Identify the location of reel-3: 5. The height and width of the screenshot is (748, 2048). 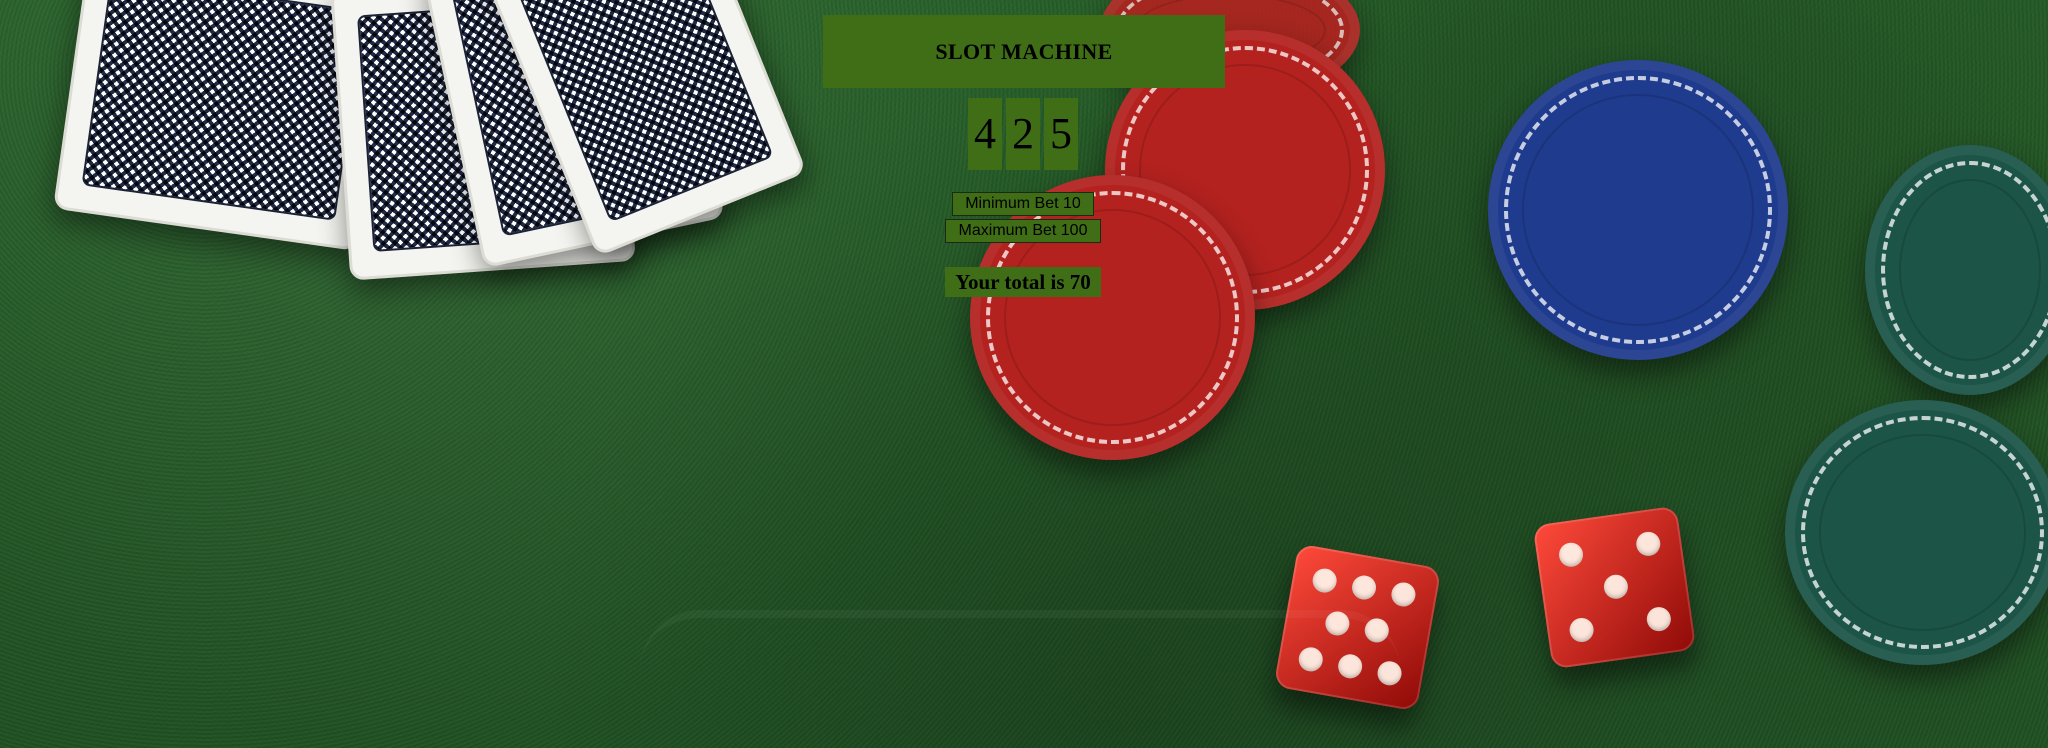
(1061, 134).